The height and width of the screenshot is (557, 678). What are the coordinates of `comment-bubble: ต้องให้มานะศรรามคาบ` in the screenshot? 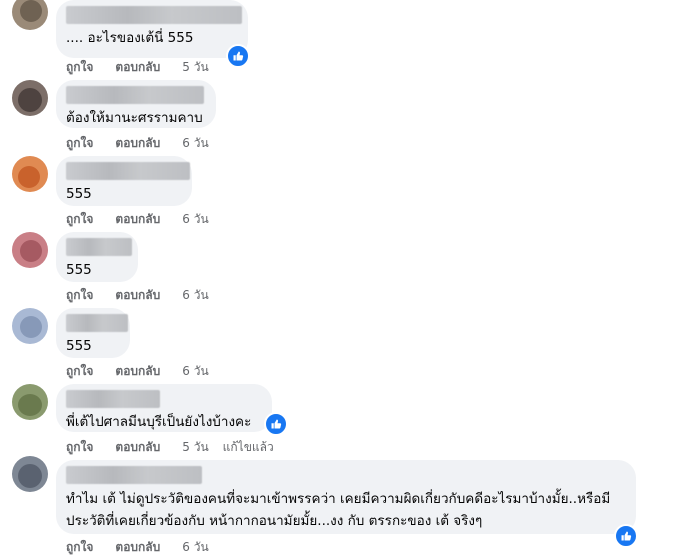 It's located at (136, 104).